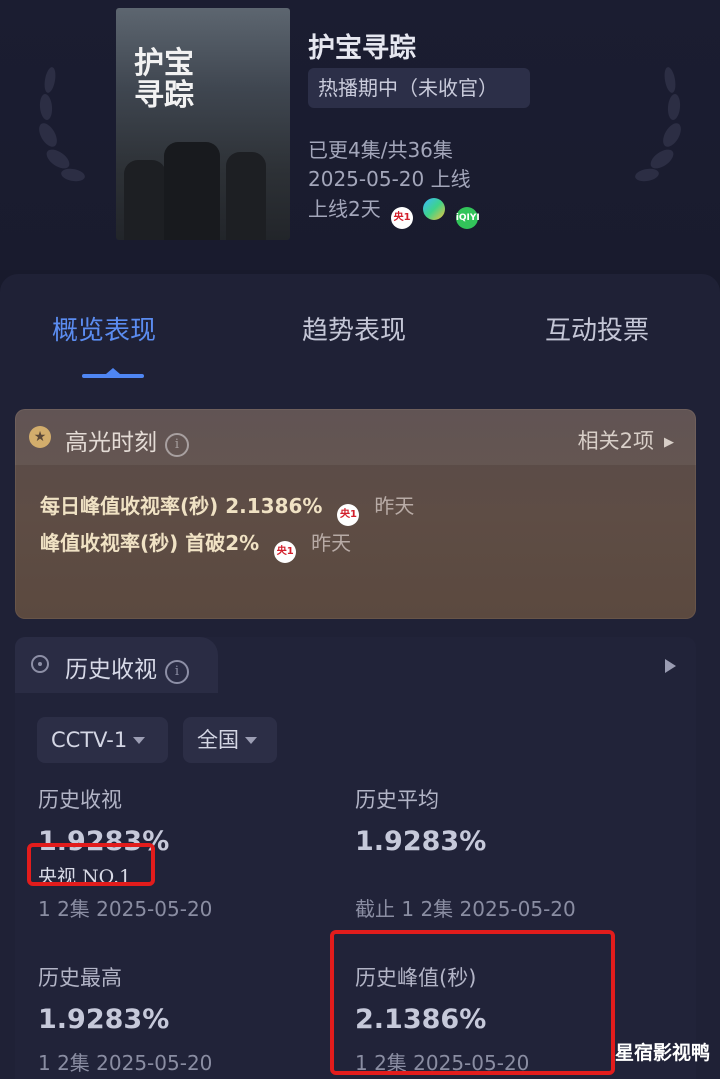  I want to click on stat-label: 历史平均, so click(397, 800).